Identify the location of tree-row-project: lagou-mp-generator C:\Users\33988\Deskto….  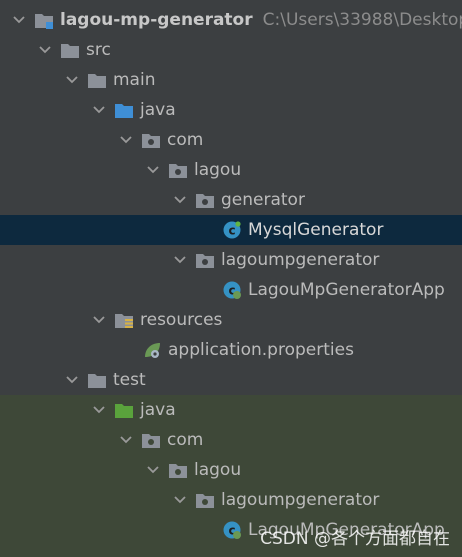
(231, 20).